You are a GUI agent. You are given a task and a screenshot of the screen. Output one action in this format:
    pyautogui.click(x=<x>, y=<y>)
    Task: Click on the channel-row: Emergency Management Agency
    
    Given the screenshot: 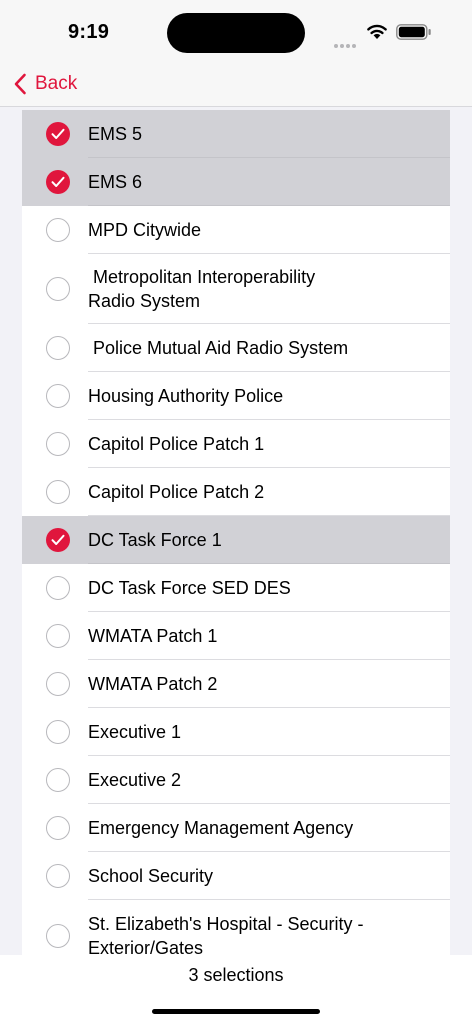 What is the action you would take?
    pyautogui.click(x=236, y=828)
    